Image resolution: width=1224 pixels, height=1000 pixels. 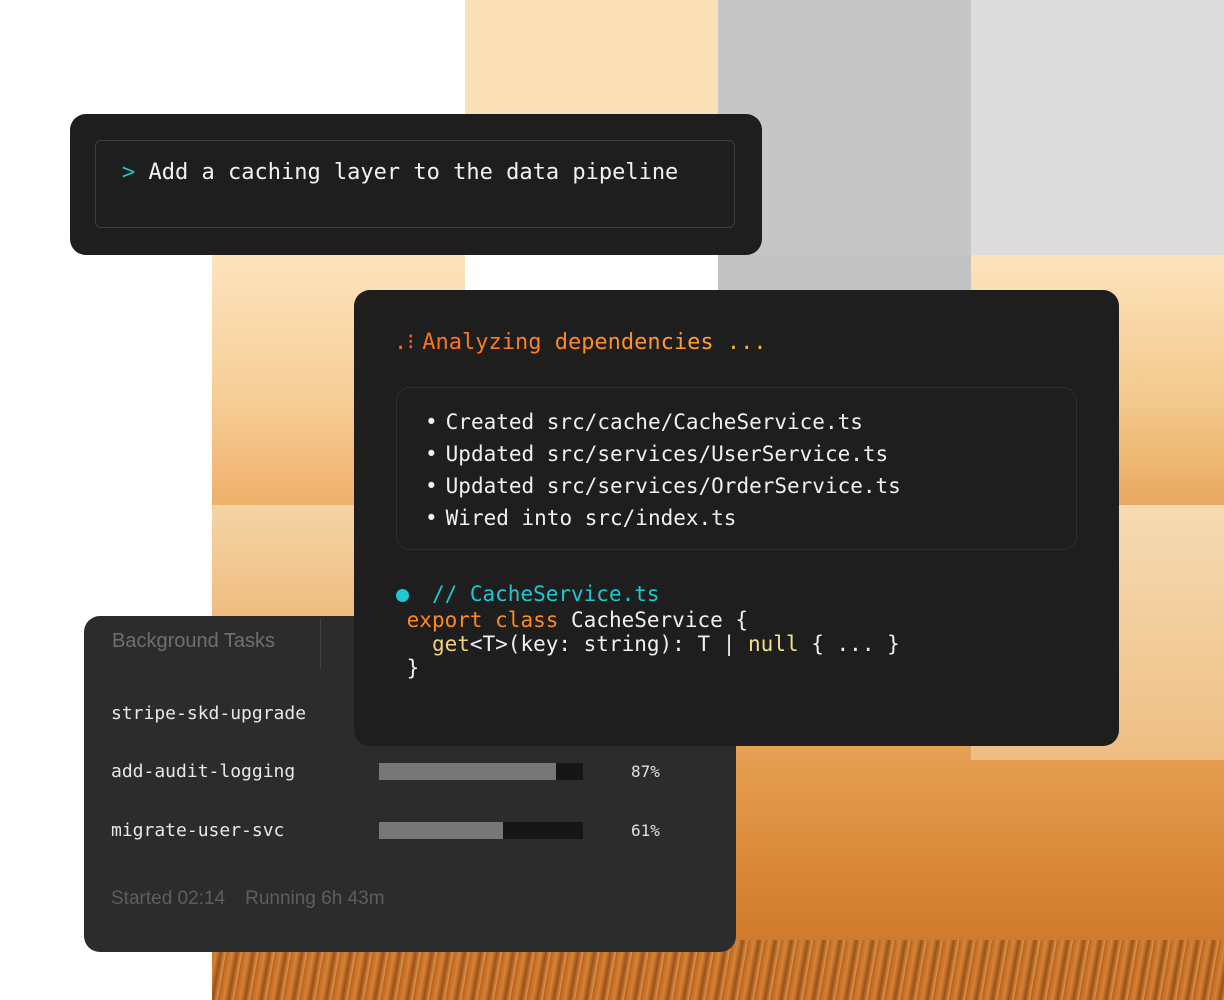 What do you see at coordinates (450, 644) in the screenshot?
I see `code-function: get` at bounding box center [450, 644].